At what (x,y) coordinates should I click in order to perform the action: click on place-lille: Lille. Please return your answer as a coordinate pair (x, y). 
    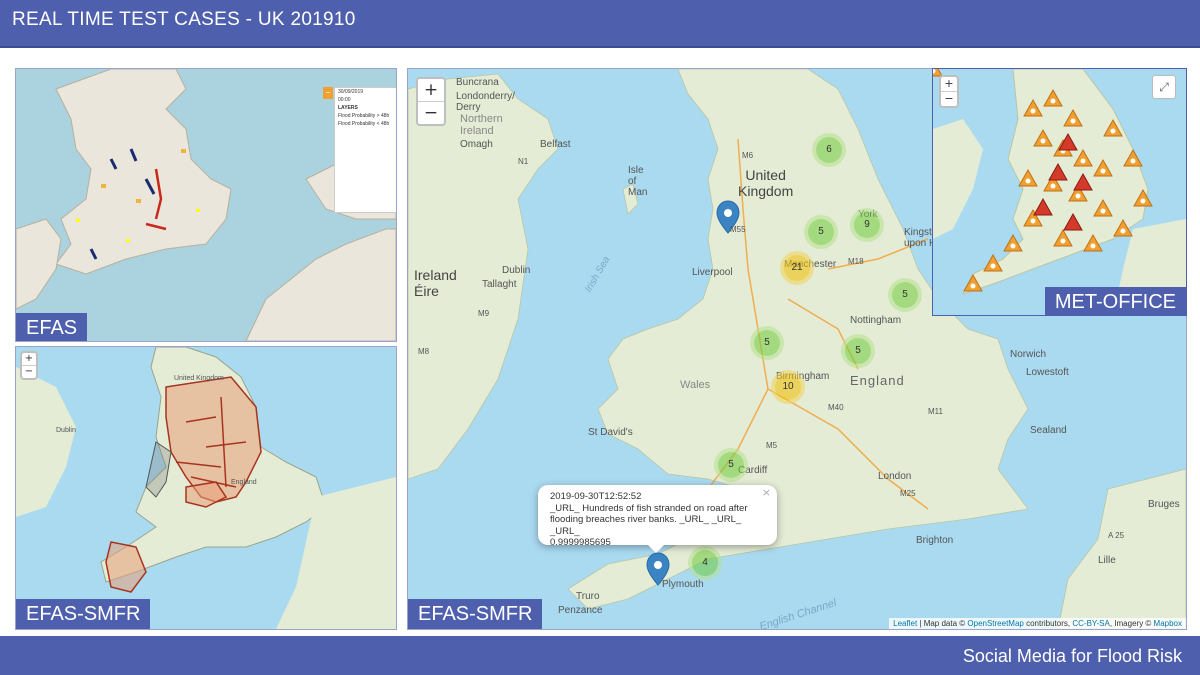
    Looking at the image, I should click on (1107, 560).